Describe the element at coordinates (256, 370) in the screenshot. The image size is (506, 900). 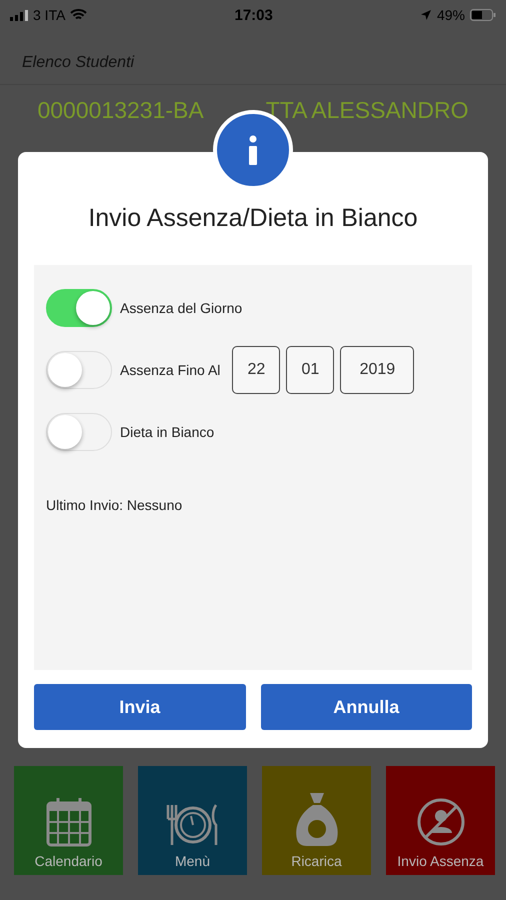
I see `date-field: 22` at that location.